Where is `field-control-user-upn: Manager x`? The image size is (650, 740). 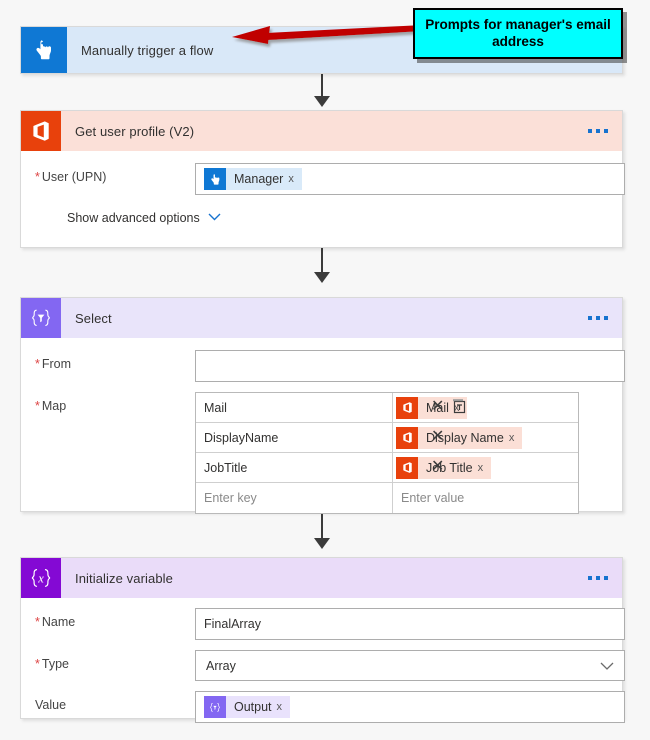
field-control-user-upn: Manager x is located at coordinates (410, 179).